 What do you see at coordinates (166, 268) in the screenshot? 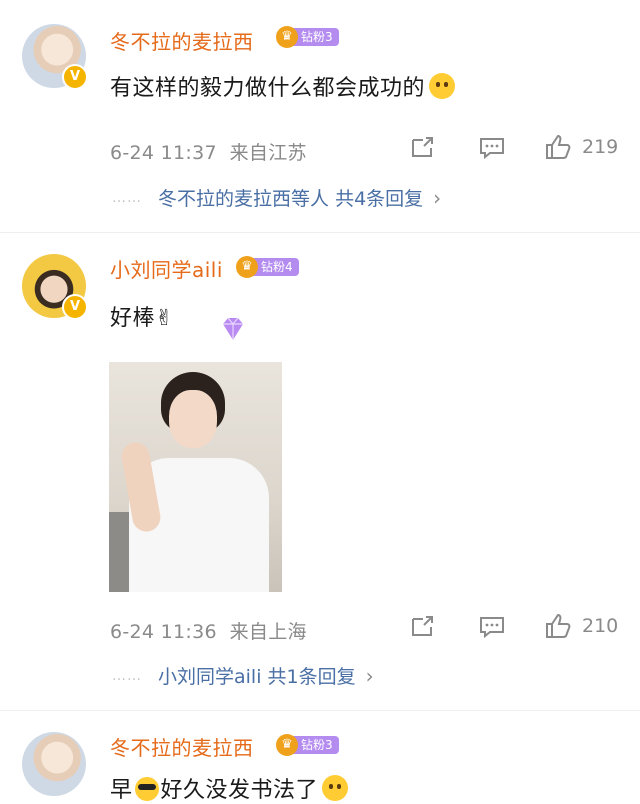
I see `username: 小刘同学aili` at bounding box center [166, 268].